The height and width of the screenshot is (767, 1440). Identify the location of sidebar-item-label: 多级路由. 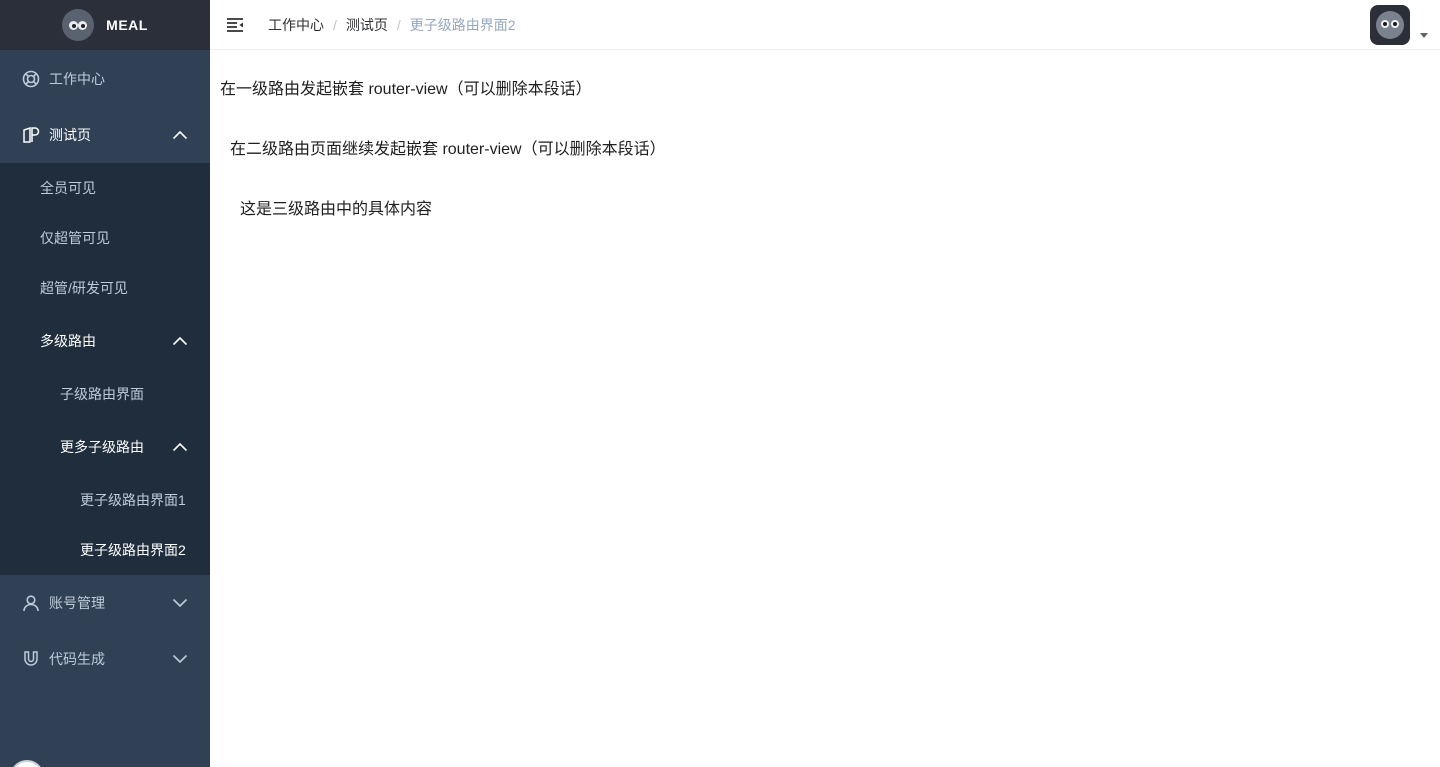
(68, 341).